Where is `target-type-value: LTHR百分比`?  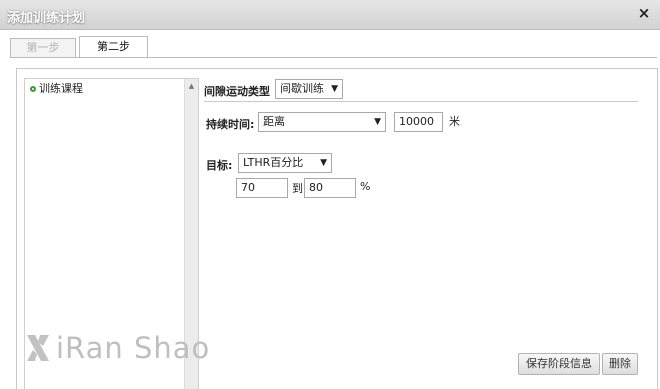
target-type-value: LTHR百分比 is located at coordinates (273, 162).